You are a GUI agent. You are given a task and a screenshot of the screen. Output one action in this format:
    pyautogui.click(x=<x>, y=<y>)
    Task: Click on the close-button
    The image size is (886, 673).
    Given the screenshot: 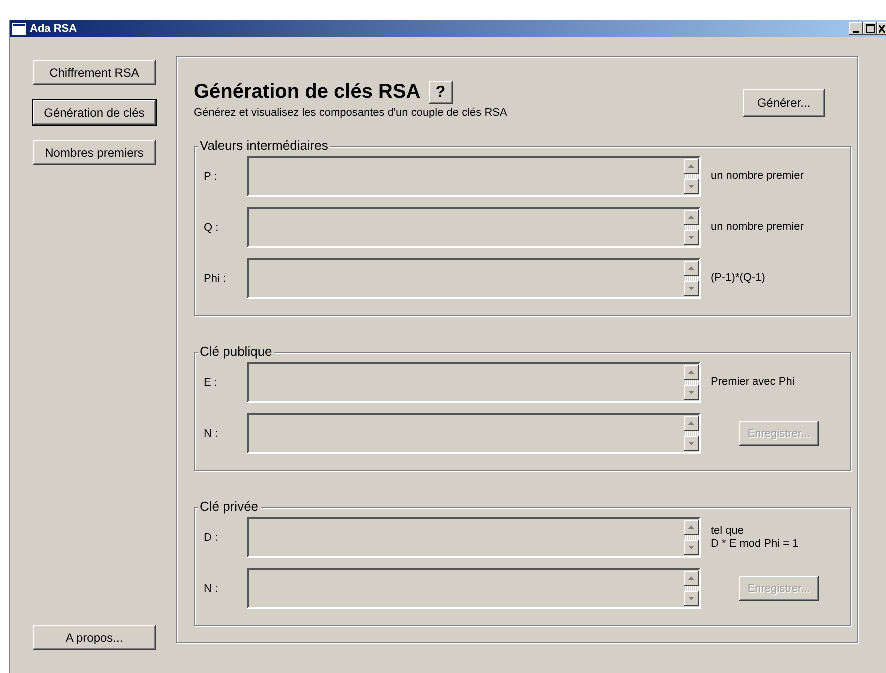 What is the action you would take?
    pyautogui.click(x=881, y=28)
    